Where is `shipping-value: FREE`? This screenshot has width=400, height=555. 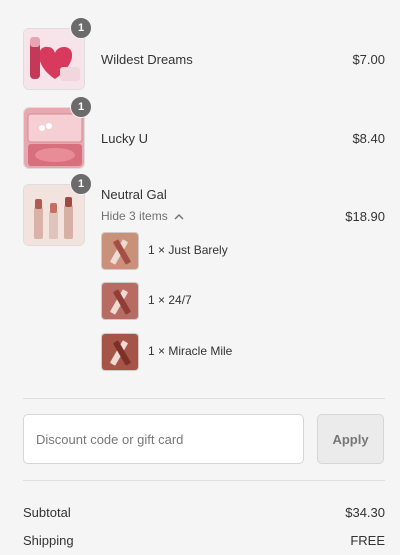
shipping-value: FREE is located at coordinates (367, 540).